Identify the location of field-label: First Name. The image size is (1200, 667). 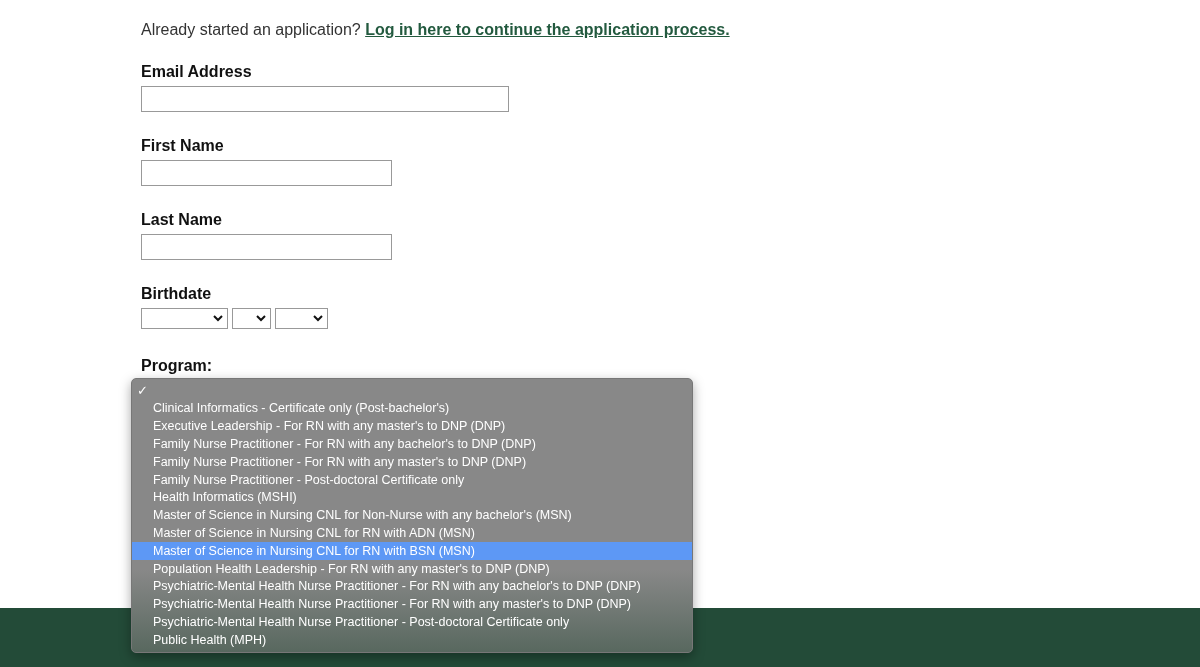
(183, 145).